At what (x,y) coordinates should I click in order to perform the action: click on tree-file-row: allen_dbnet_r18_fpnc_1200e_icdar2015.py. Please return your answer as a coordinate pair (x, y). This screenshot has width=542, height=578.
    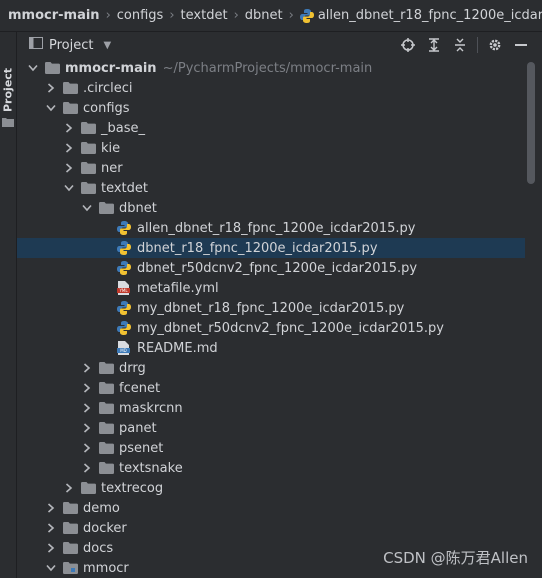
    Looking at the image, I should click on (271, 228).